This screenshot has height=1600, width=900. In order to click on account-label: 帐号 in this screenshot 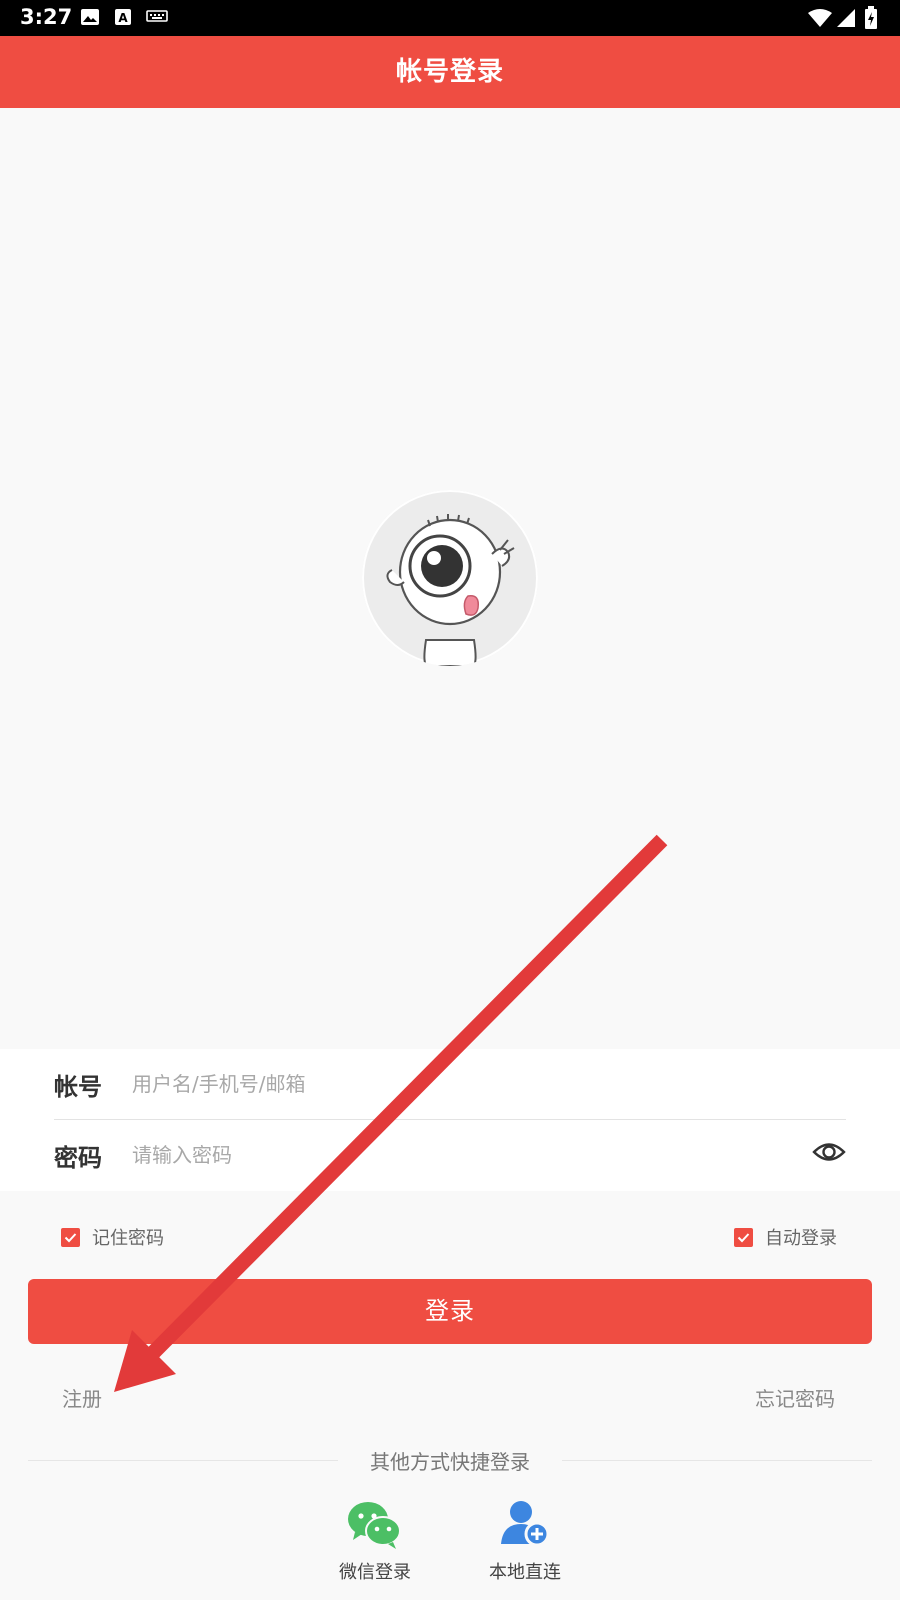, I will do `click(78, 1087)`.